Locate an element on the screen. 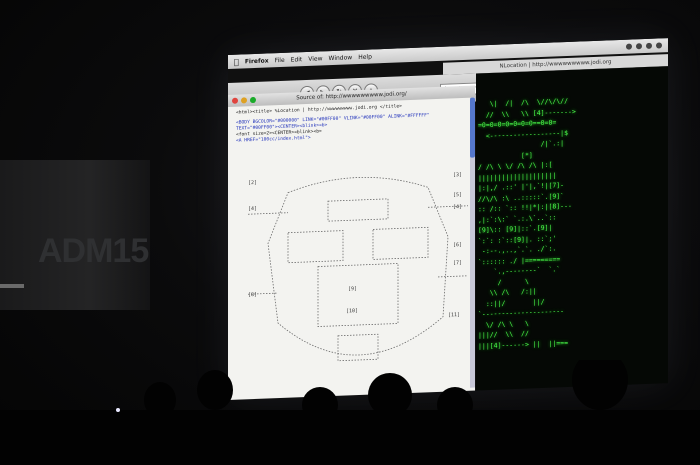 This screenshot has width=700, height=465. window-controls is located at coordinates (244, 100).